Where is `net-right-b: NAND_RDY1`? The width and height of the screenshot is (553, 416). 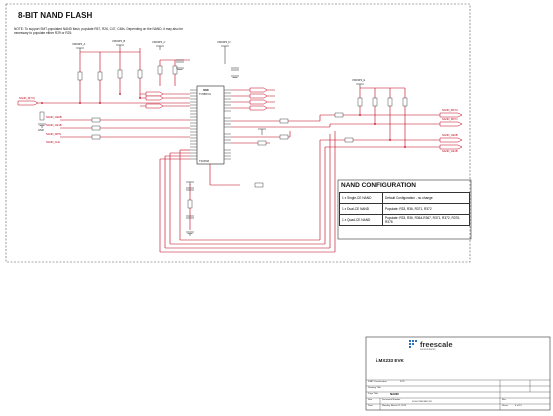 net-right-b: NAND_RDY1 is located at coordinates (450, 119).